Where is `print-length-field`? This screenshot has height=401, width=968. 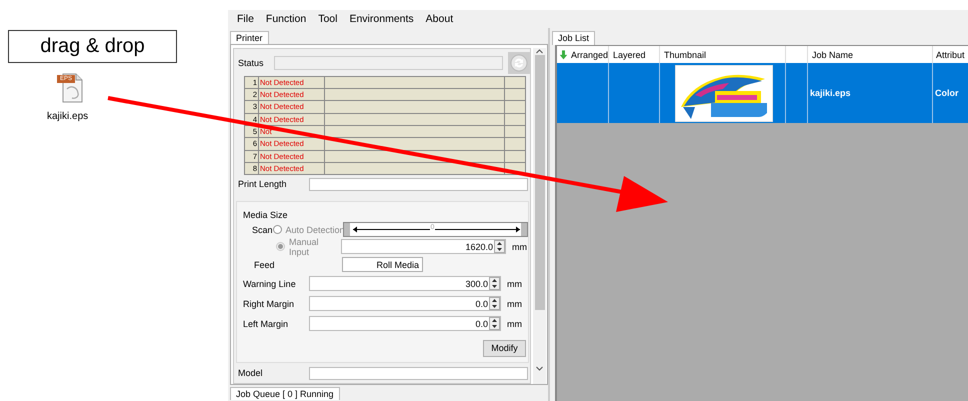 print-length-field is located at coordinates (418, 184).